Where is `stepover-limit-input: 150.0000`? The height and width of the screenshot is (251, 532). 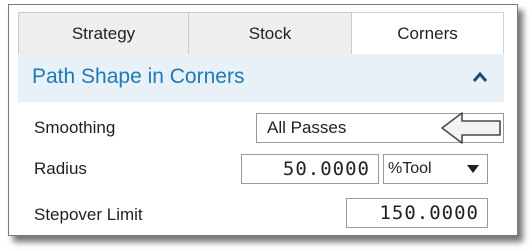
stepover-limit-input: 150.0000 is located at coordinates (417, 213).